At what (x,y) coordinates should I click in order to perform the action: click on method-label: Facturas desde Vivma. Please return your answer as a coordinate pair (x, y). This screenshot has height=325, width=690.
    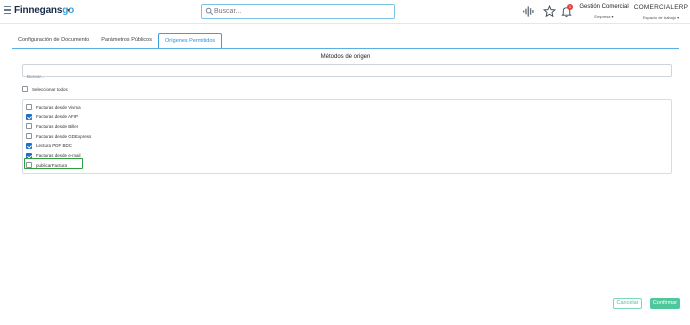
    Looking at the image, I should click on (58, 107).